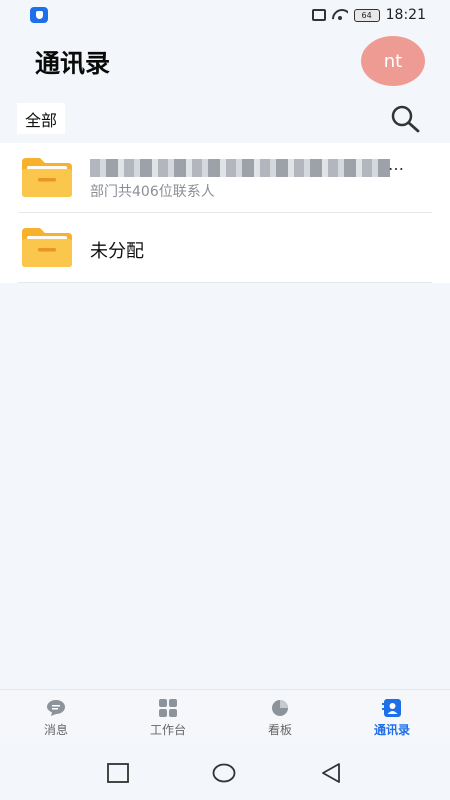  What do you see at coordinates (167, 729) in the screenshot?
I see `tab-label: 工作台` at bounding box center [167, 729].